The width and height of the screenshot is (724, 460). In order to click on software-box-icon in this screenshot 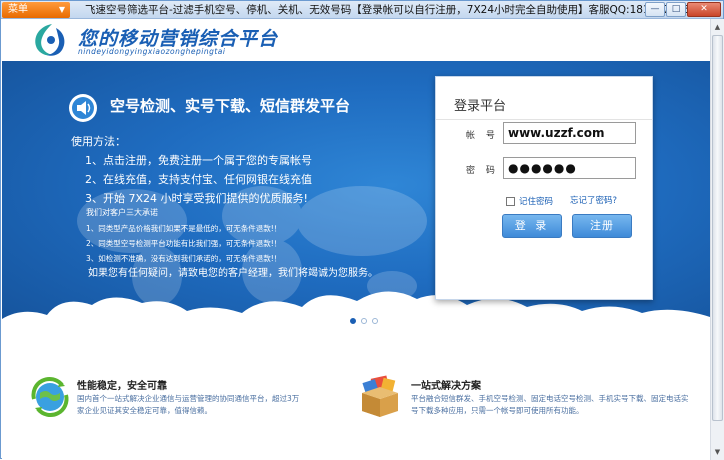, I will do `click(380, 396)`.